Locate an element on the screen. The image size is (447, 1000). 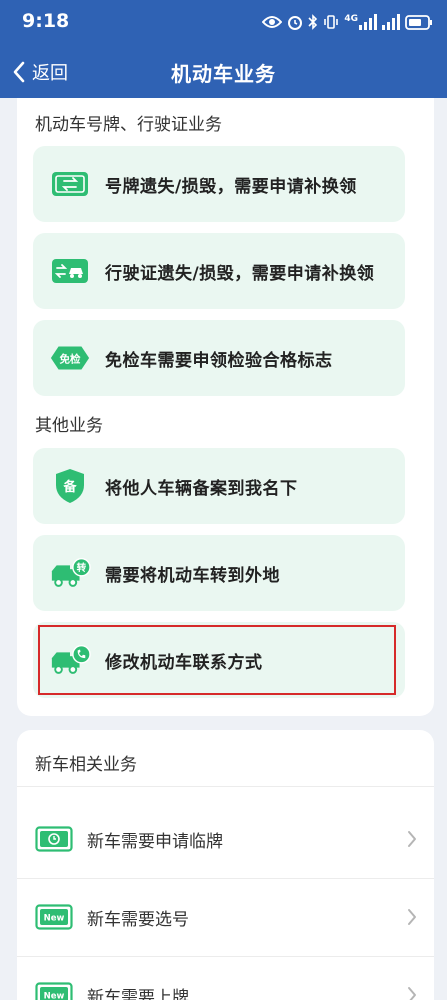
temp-plate-icon is located at coordinates (54, 839).